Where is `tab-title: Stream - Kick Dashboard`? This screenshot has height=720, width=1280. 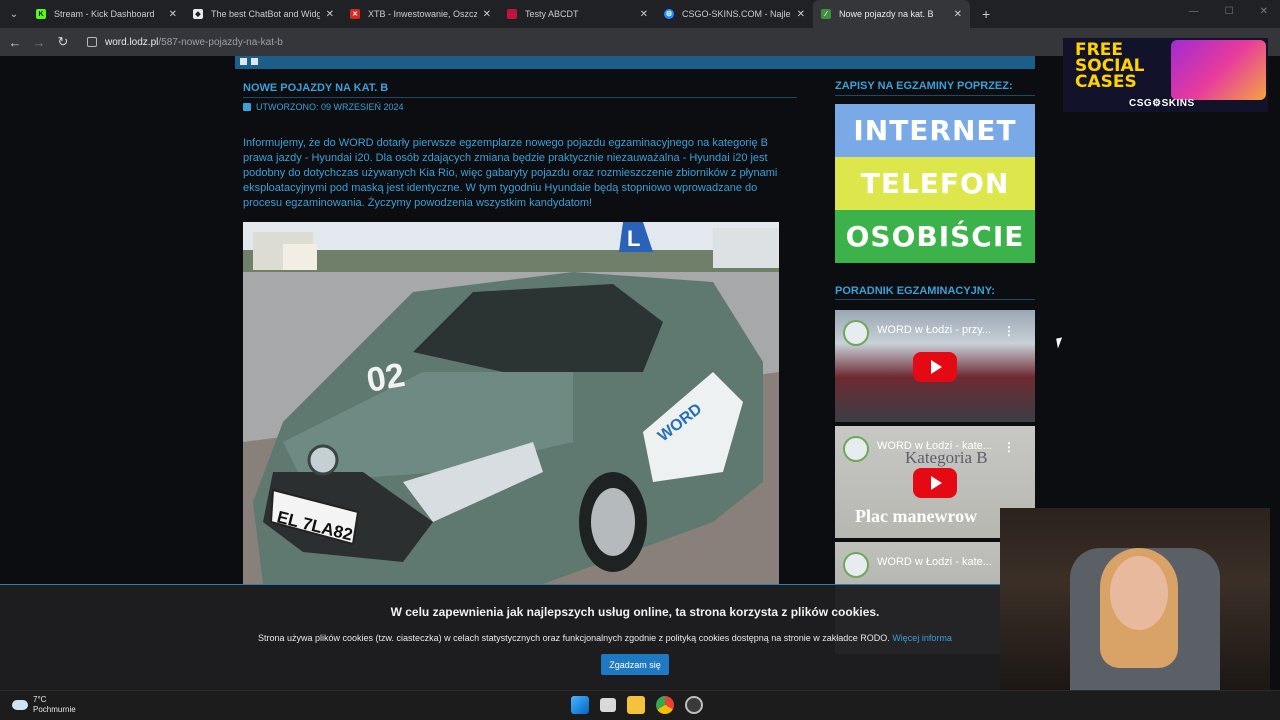
tab-title: Stream - Kick Dashboard is located at coordinates (104, 14).